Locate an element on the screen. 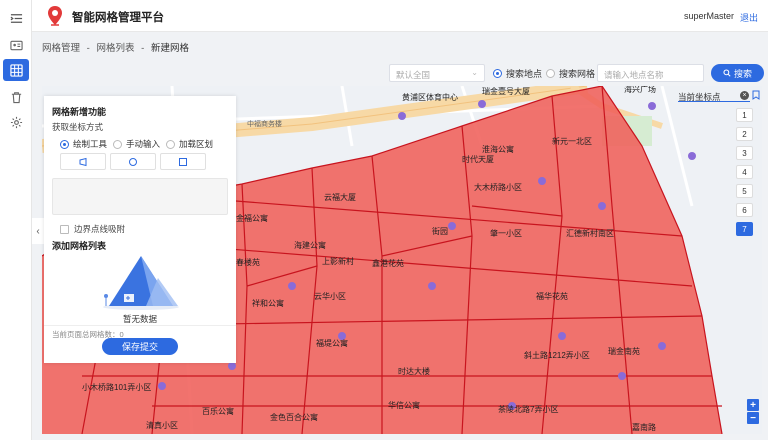 The image size is (768, 440). map-label: 上影新村 is located at coordinates (338, 261).